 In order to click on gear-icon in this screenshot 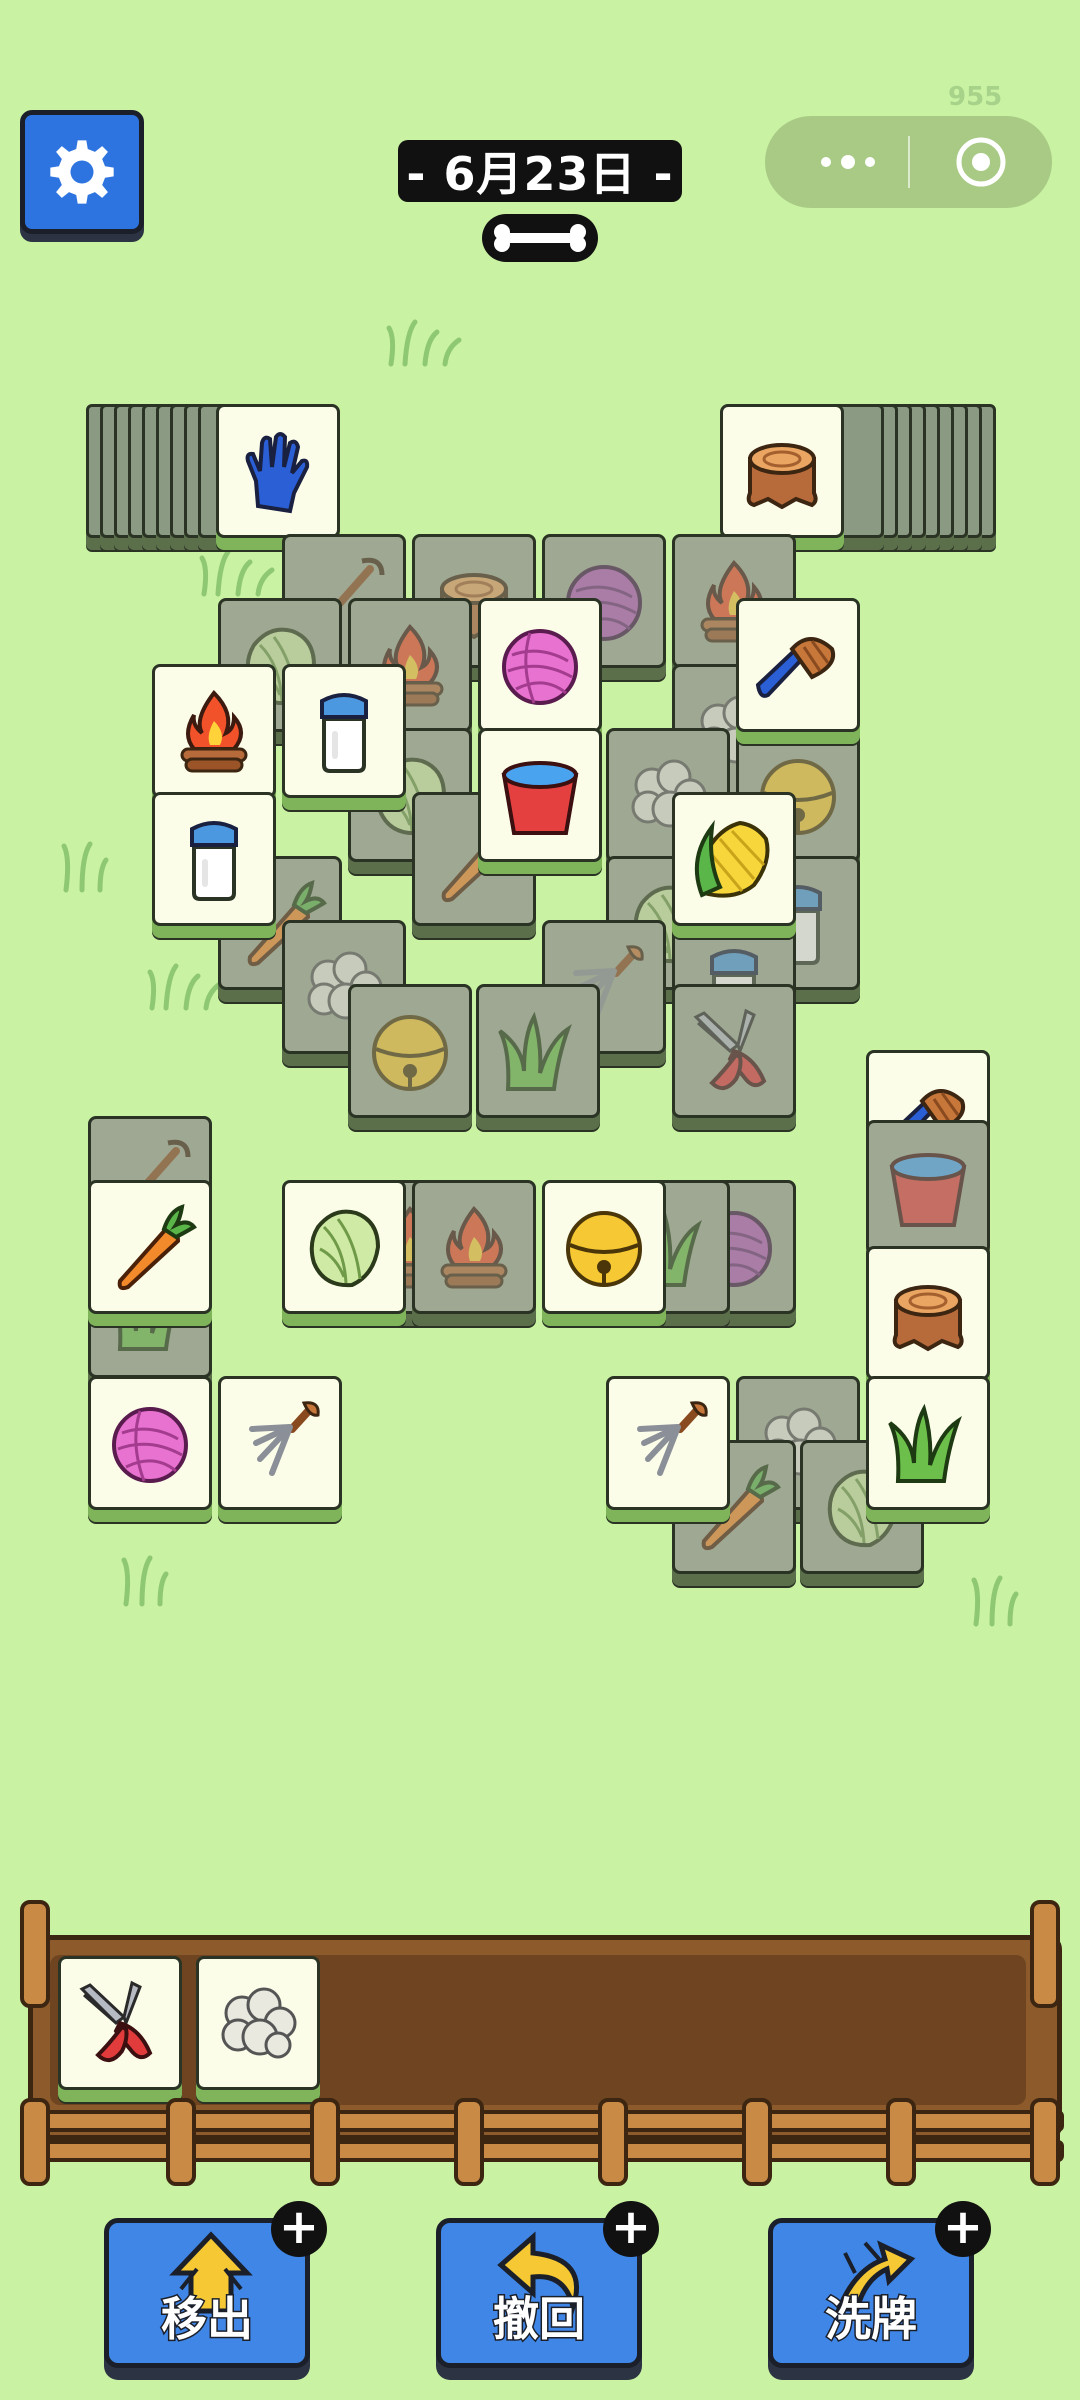, I will do `click(82, 172)`.